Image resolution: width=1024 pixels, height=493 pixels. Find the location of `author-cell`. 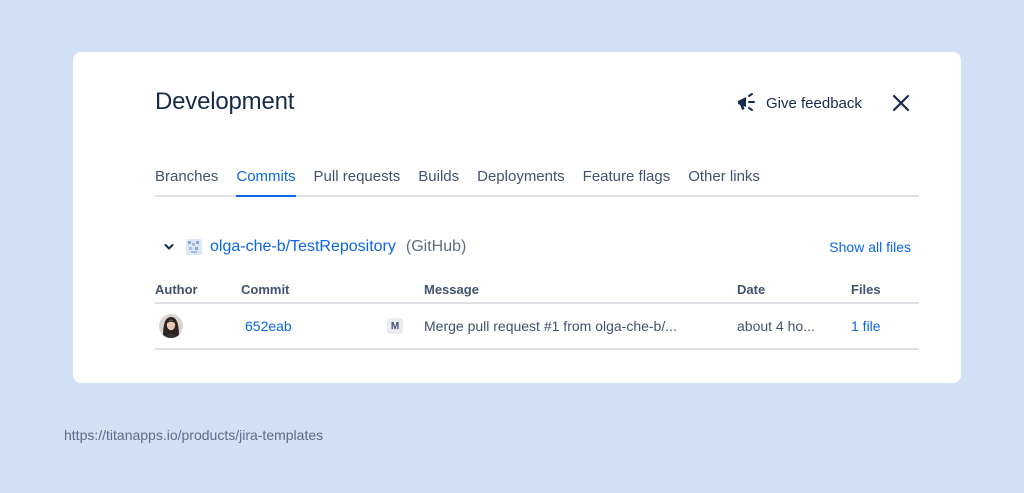

author-cell is located at coordinates (171, 326).